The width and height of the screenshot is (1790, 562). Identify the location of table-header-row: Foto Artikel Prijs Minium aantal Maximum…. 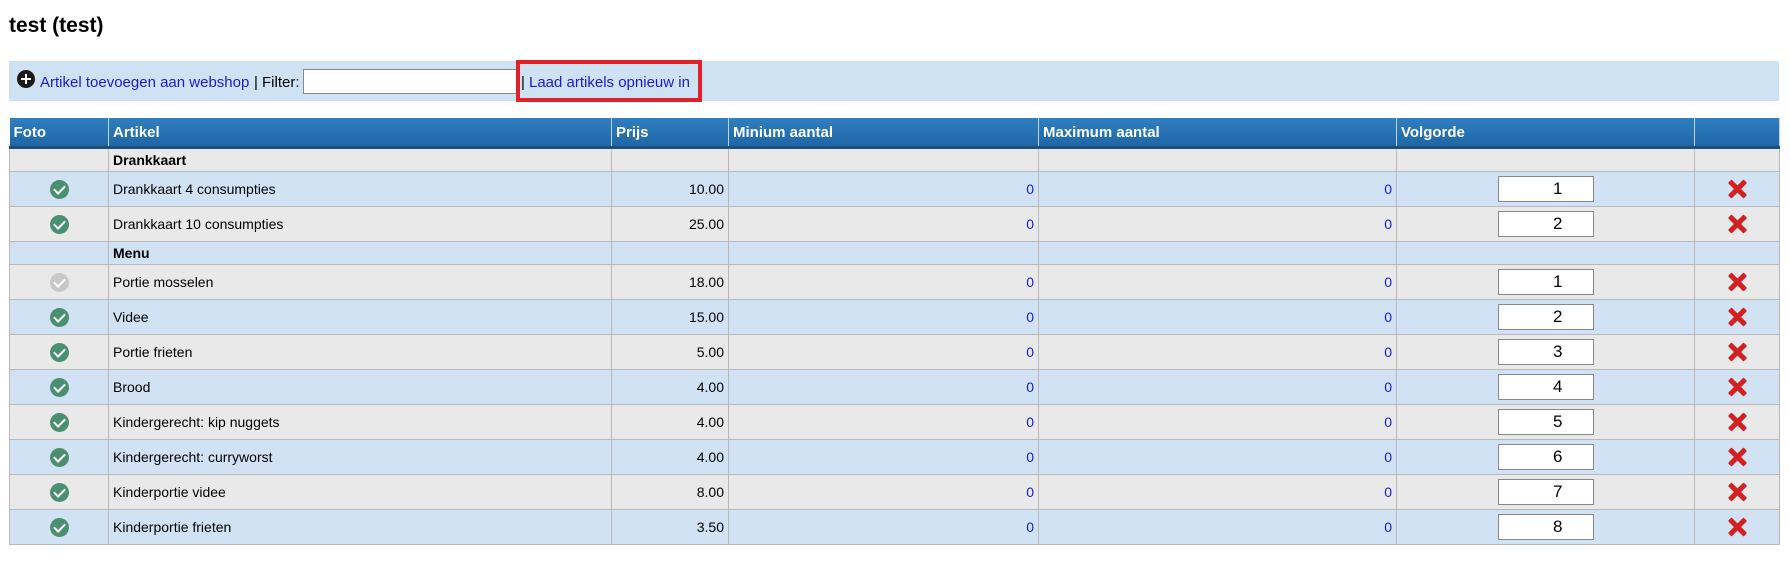
(894, 133).